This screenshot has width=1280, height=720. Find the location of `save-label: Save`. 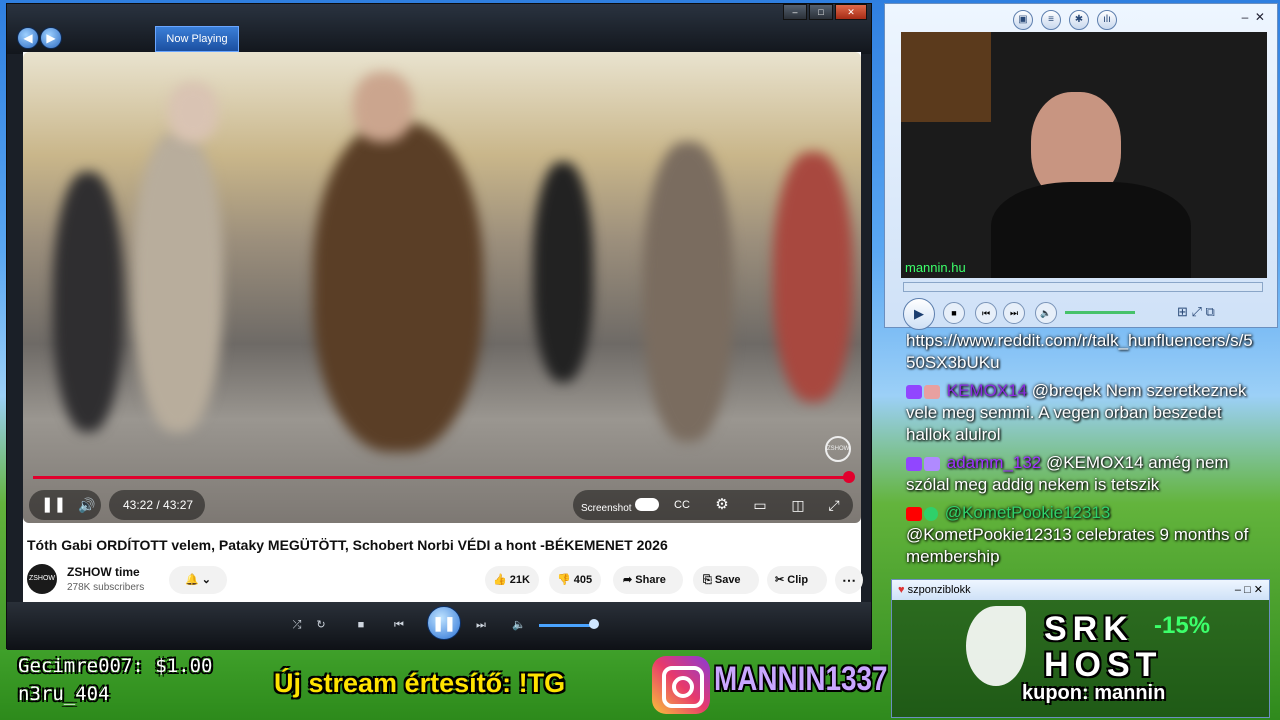

save-label: Save is located at coordinates (727, 580).